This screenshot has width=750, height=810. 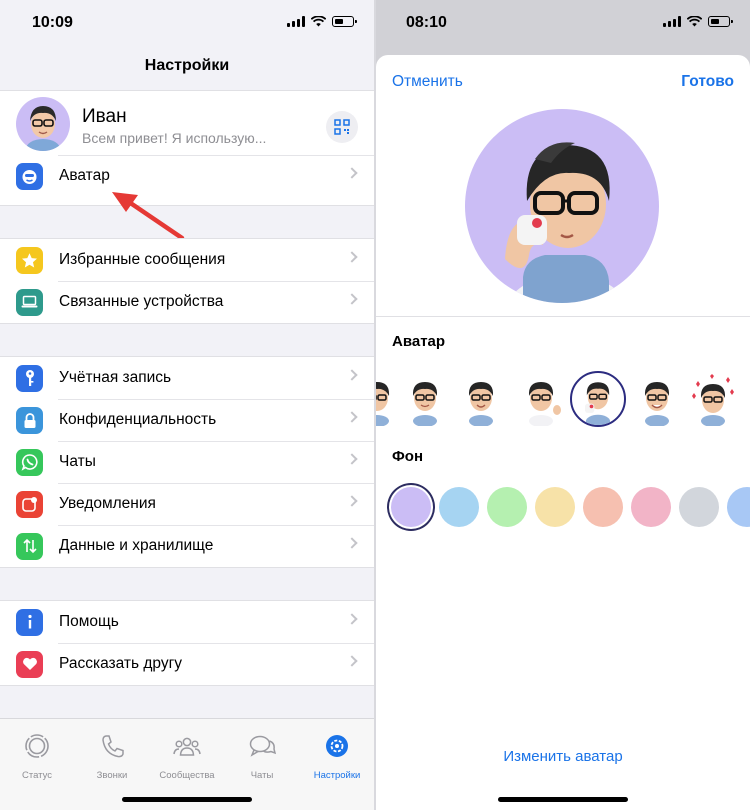 I want to click on settings-row-tell-friend: Рассказать другу, so click(x=187, y=664).